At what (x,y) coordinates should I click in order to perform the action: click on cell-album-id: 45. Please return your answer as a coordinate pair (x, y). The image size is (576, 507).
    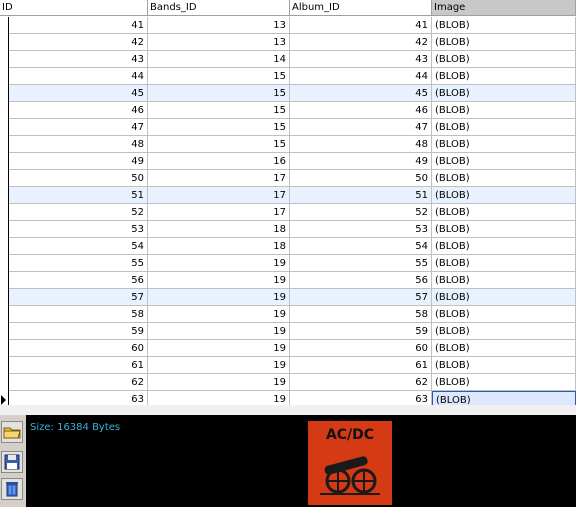
    Looking at the image, I should click on (361, 93).